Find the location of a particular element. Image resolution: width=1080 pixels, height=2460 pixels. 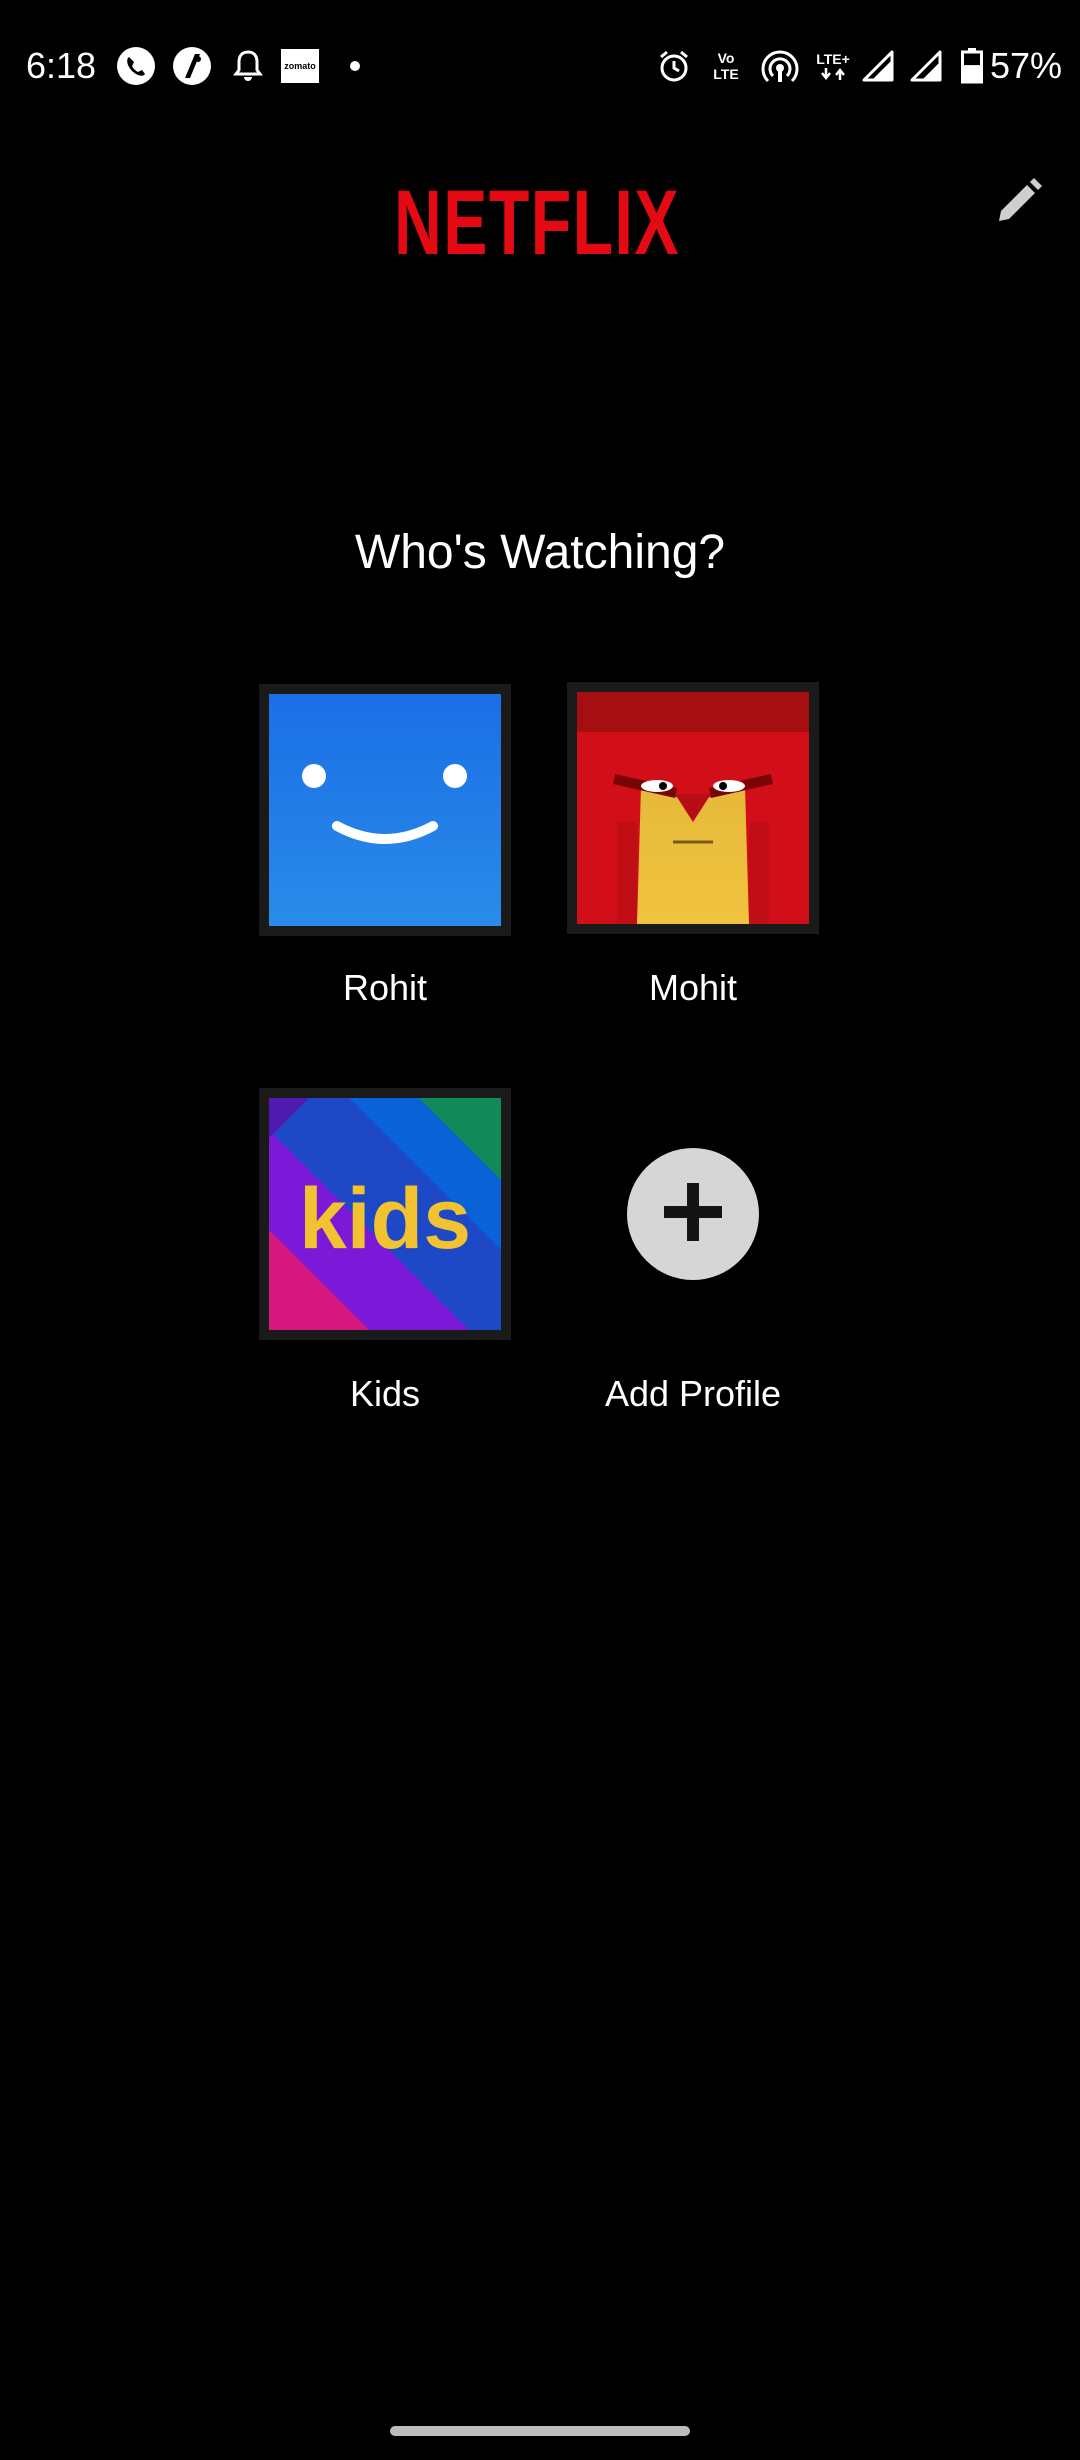

volte-label-bottom: LTE is located at coordinates (726, 74).